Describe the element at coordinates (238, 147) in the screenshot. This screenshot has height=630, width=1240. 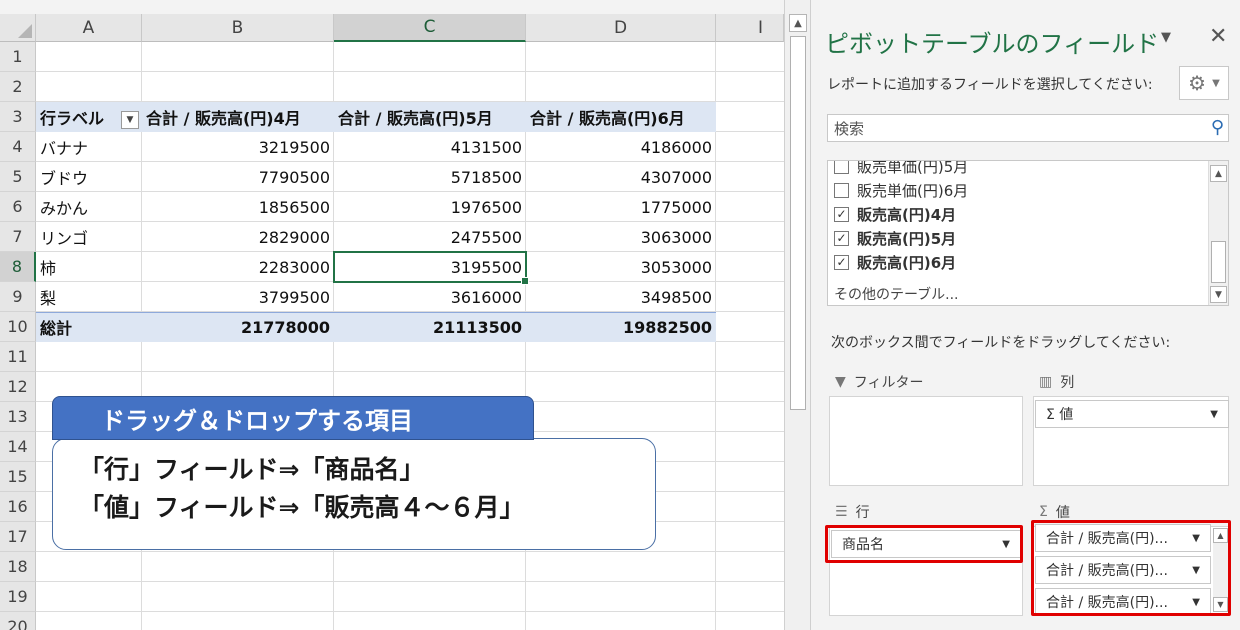
I see `pivot-value-cell: 3219500` at that location.